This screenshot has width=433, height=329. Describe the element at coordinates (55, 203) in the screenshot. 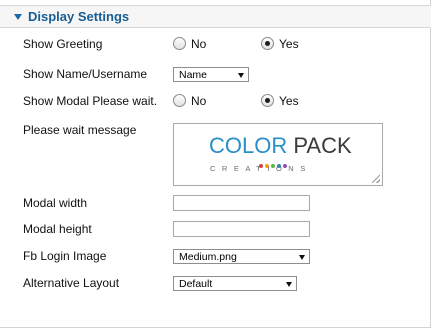

I see `modal-width-label: Modal width` at that location.